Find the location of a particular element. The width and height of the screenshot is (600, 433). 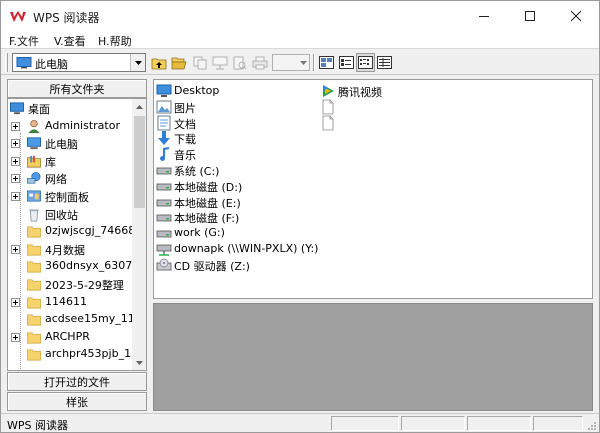

tree-item: 网络 is located at coordinates (69, 178).